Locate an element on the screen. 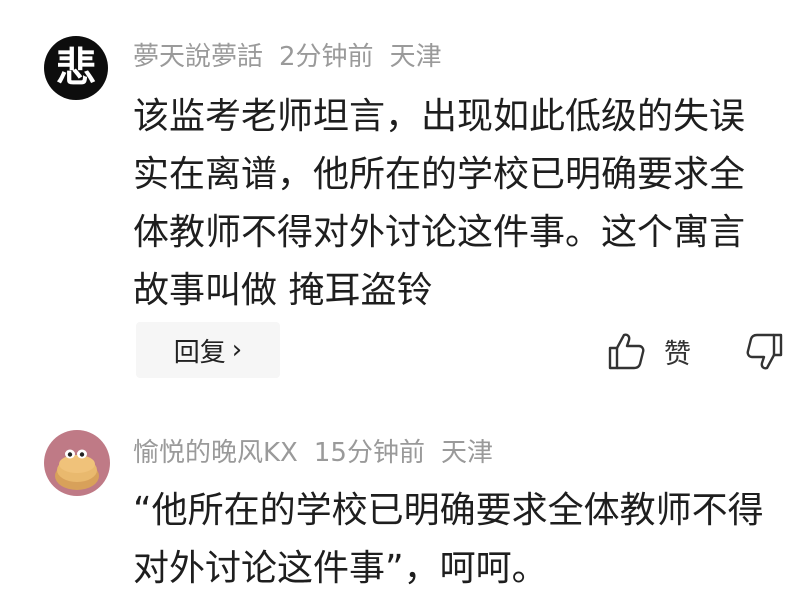  comment-meta: 愉悦的晚风KX 15分钟前 天津 is located at coordinates (321, 453).